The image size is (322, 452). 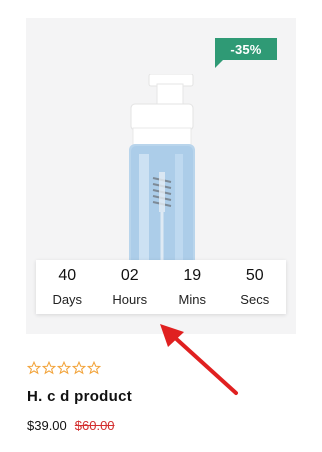 What do you see at coordinates (130, 287) in the screenshot?
I see `countdown-hours: 02 Hours` at bounding box center [130, 287].